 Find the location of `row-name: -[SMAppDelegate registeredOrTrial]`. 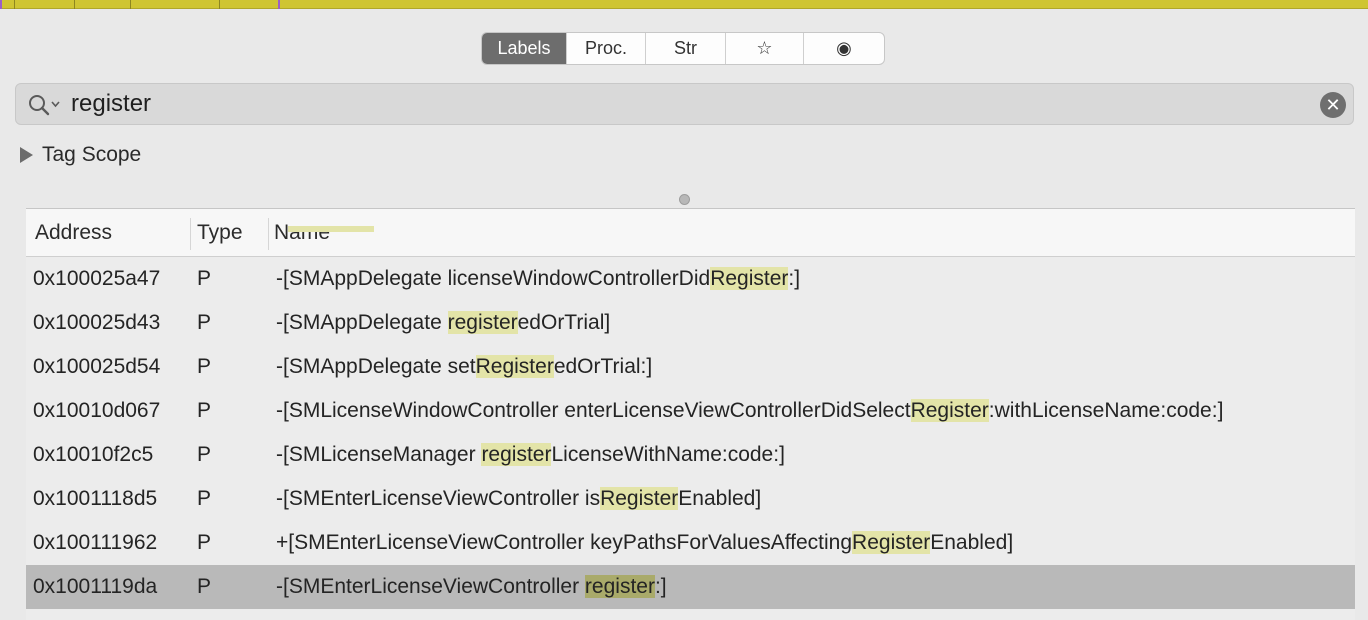

row-name: -[SMAppDelegate registeredOrTrial] is located at coordinates (443, 323).